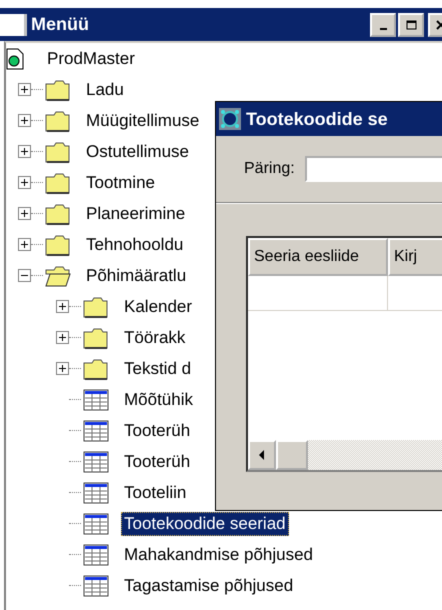 This screenshot has width=442, height=610. I want to click on tree-item: Kalender, so click(158, 306).